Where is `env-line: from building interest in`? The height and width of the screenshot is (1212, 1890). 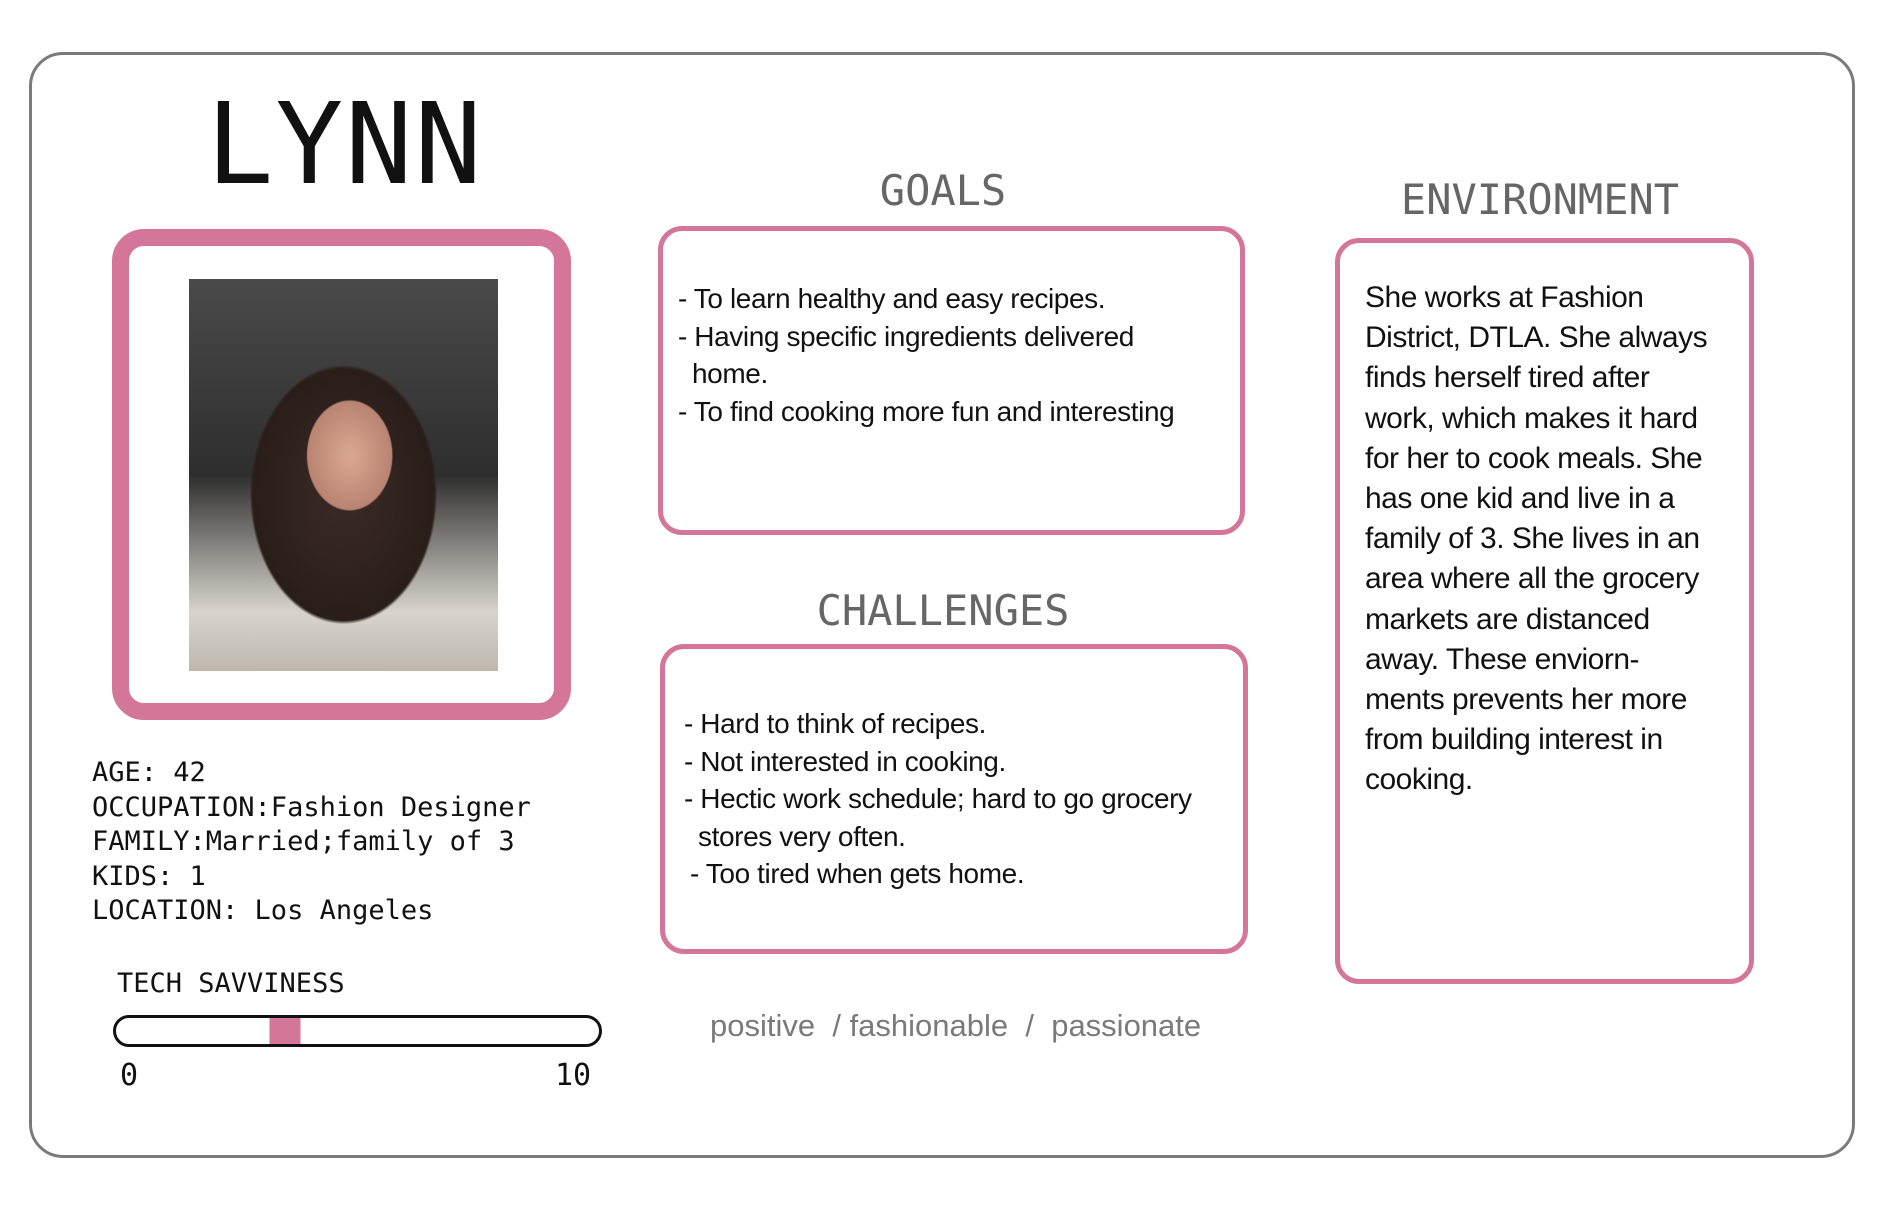 env-line: from building interest in is located at coordinates (1514, 740).